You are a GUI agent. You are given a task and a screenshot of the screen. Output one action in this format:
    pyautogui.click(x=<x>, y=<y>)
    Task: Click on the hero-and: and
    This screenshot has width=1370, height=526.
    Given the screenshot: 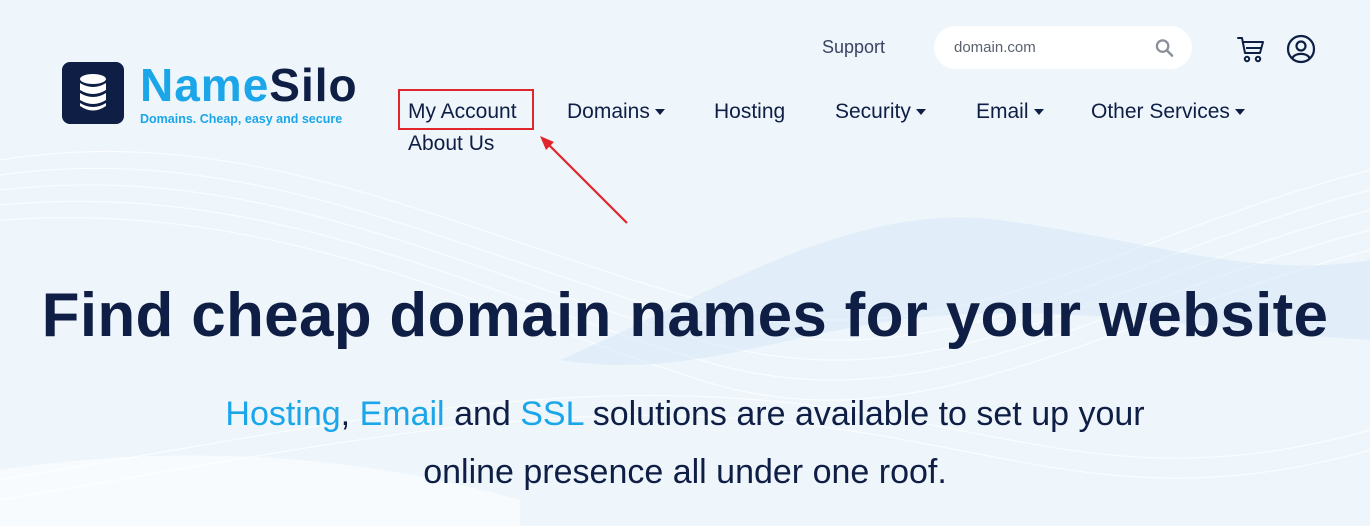 What is the action you would take?
    pyautogui.click(x=482, y=414)
    